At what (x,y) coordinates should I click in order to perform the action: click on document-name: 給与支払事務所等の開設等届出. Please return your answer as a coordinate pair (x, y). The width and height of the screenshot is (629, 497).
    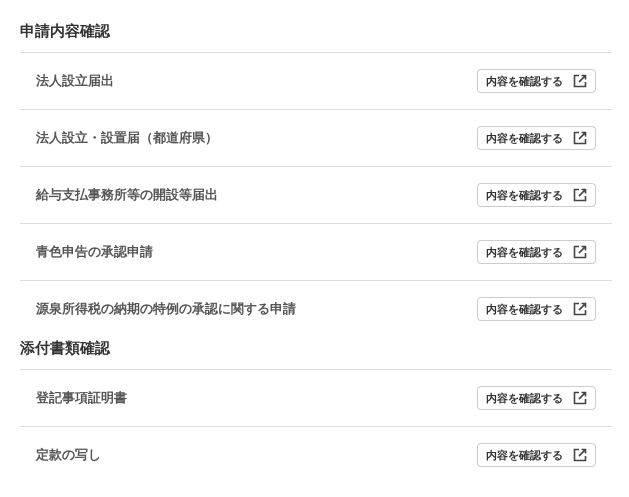
    Looking at the image, I should click on (127, 195).